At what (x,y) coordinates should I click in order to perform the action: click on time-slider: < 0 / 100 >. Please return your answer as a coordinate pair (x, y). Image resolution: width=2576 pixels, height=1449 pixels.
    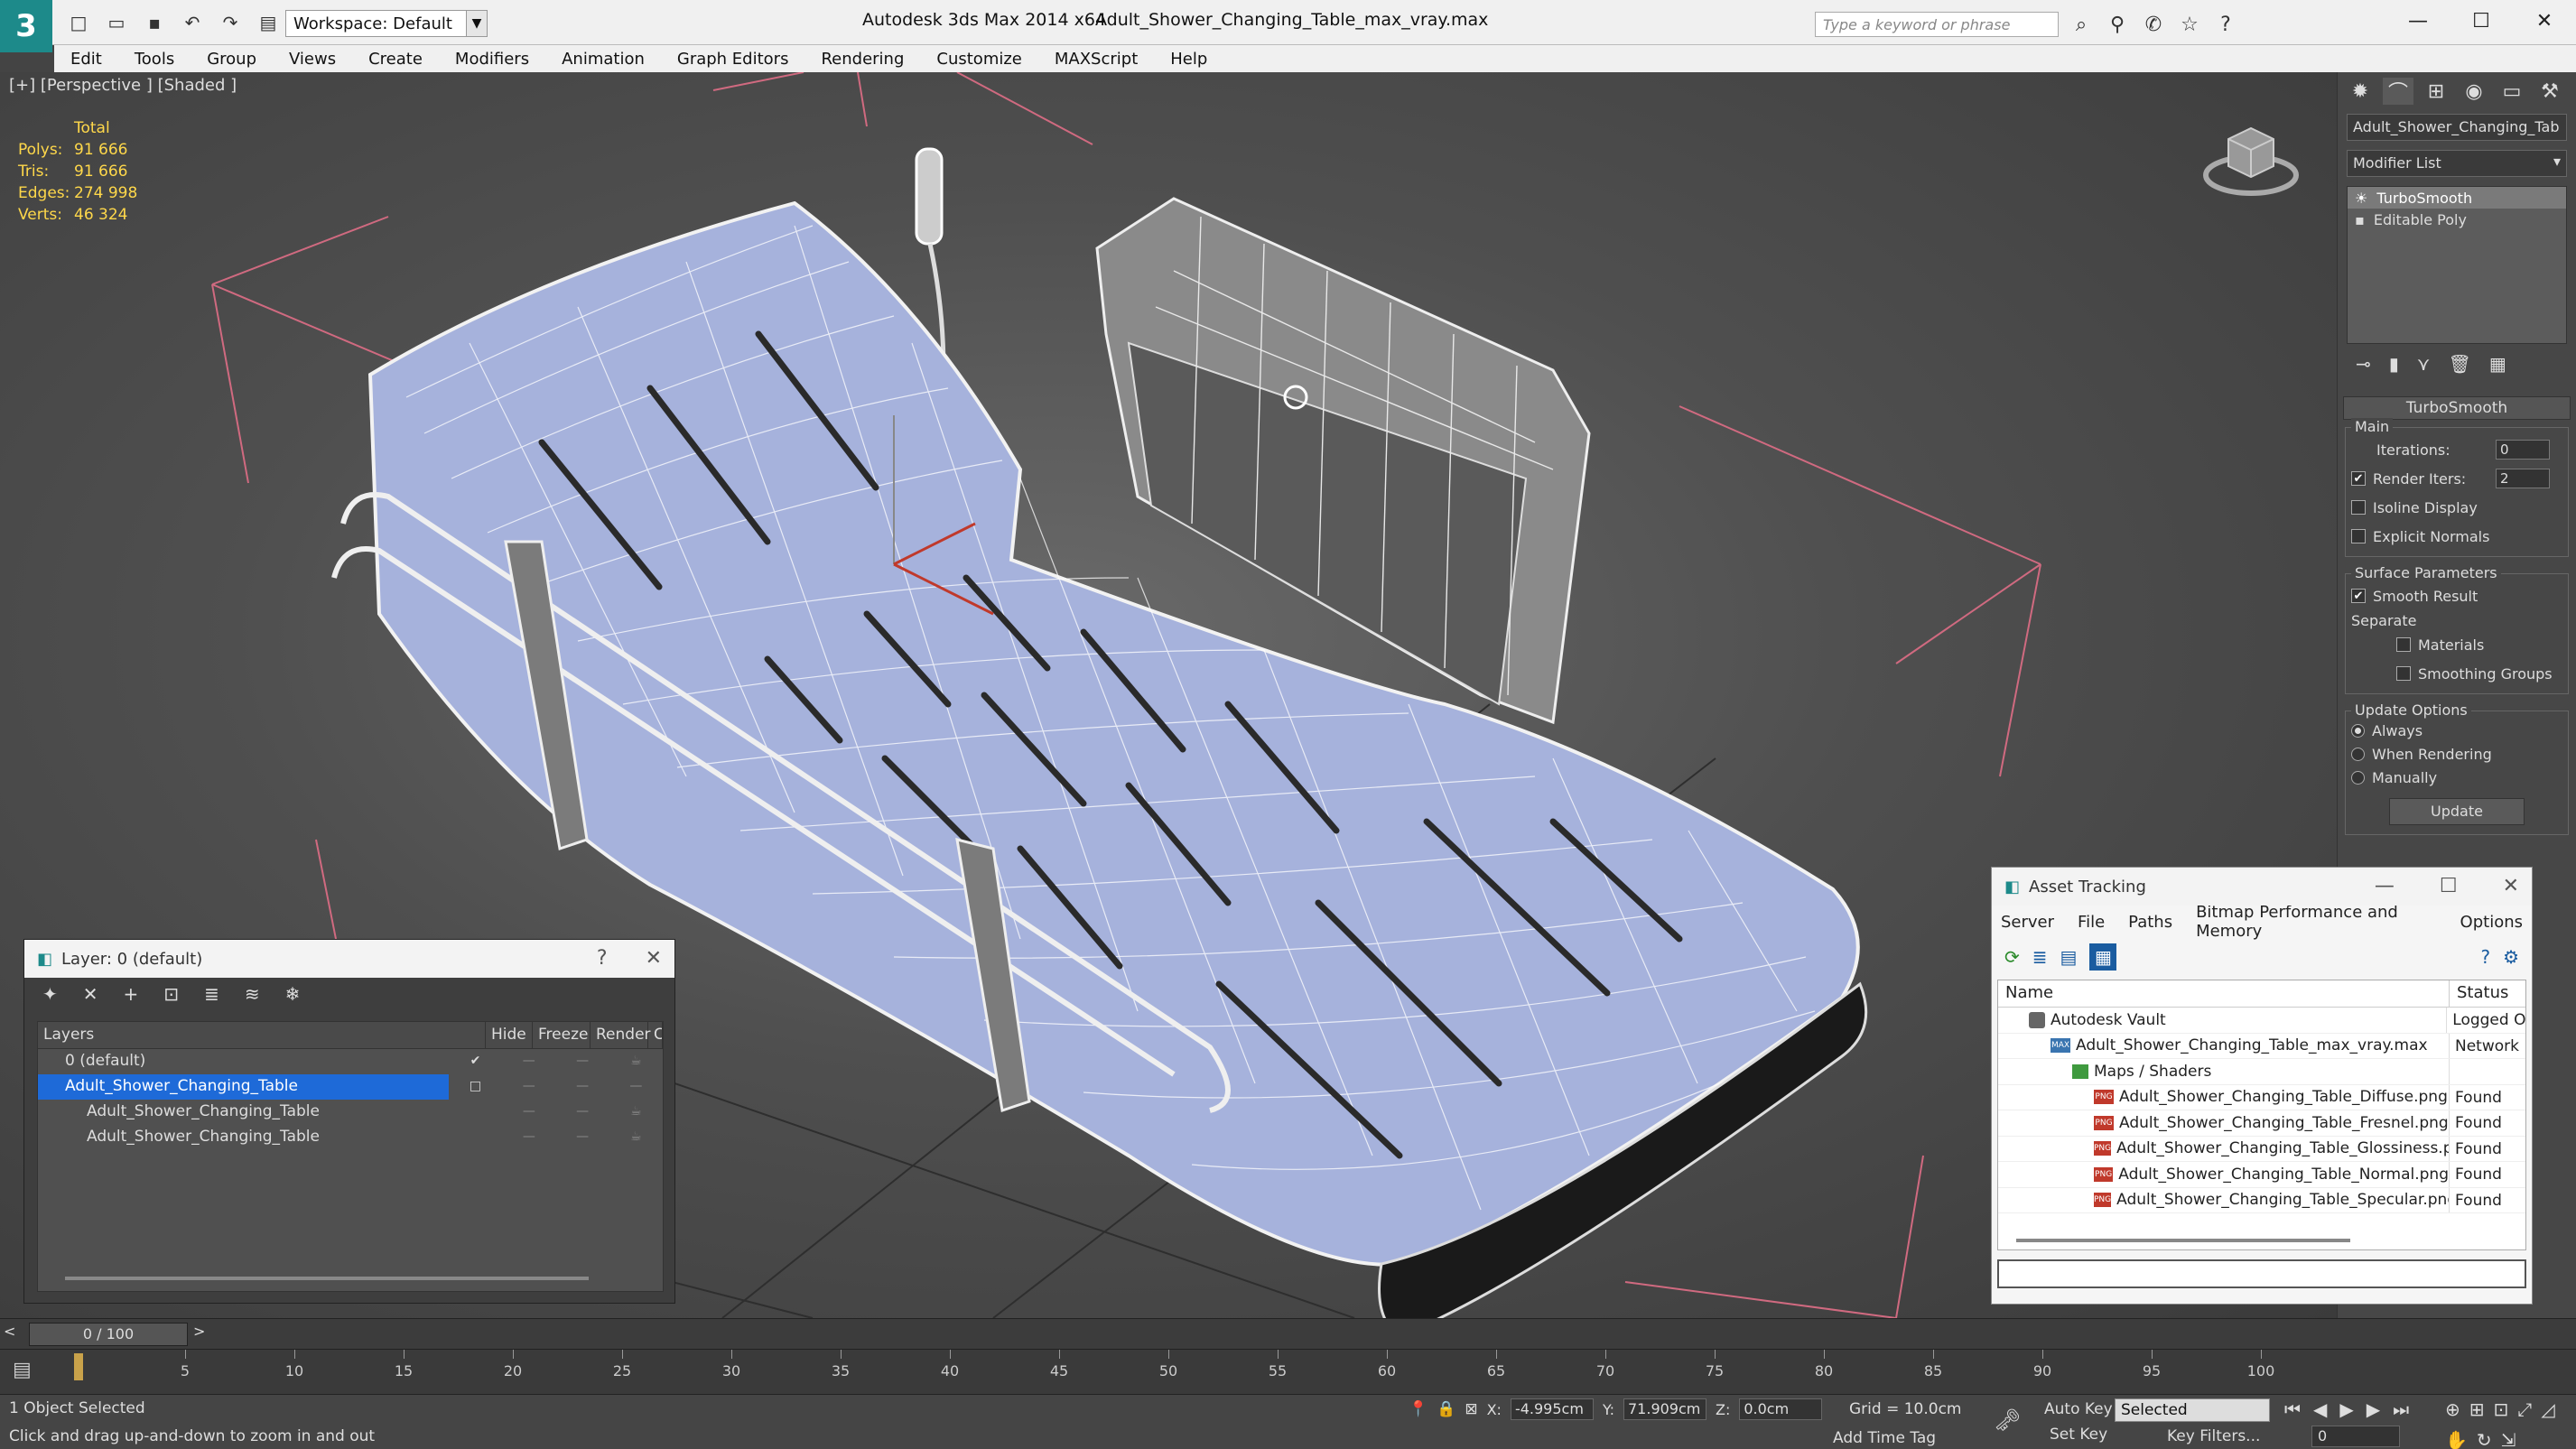
    Looking at the image, I should click on (1288, 1333).